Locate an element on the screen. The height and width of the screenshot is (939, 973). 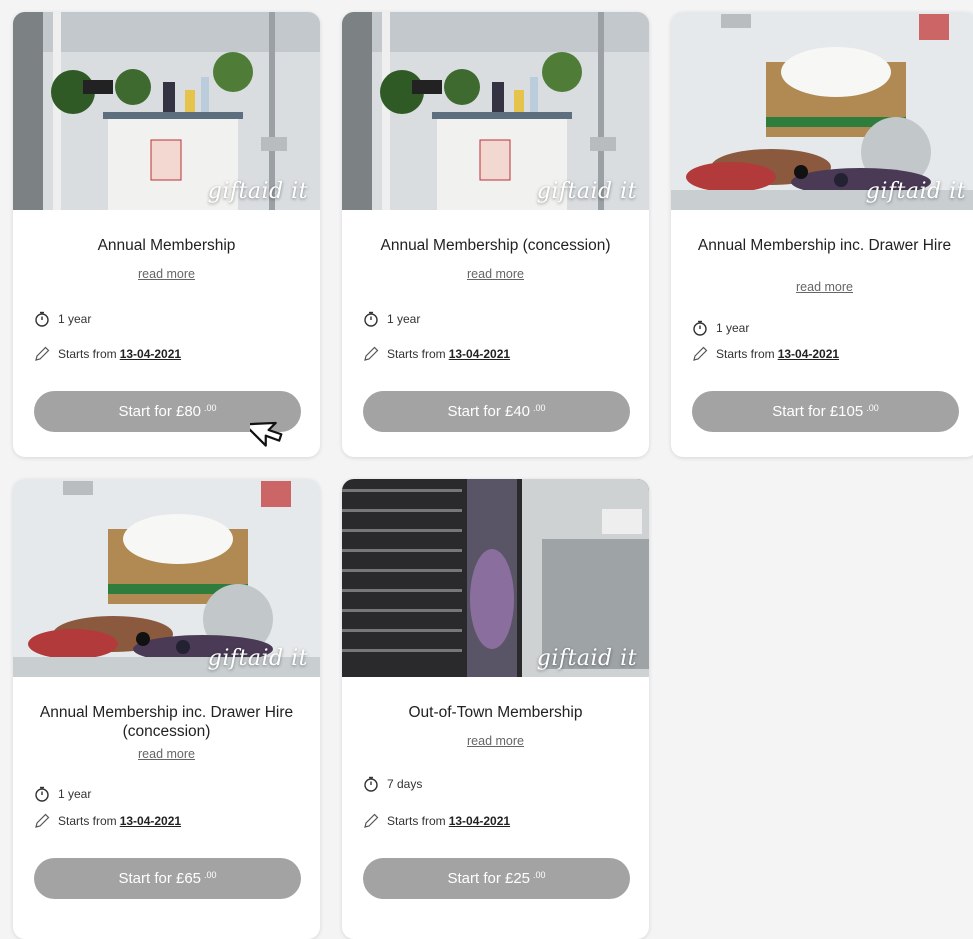
start-membership-button: Start for £40 .00 is located at coordinates (496, 411).